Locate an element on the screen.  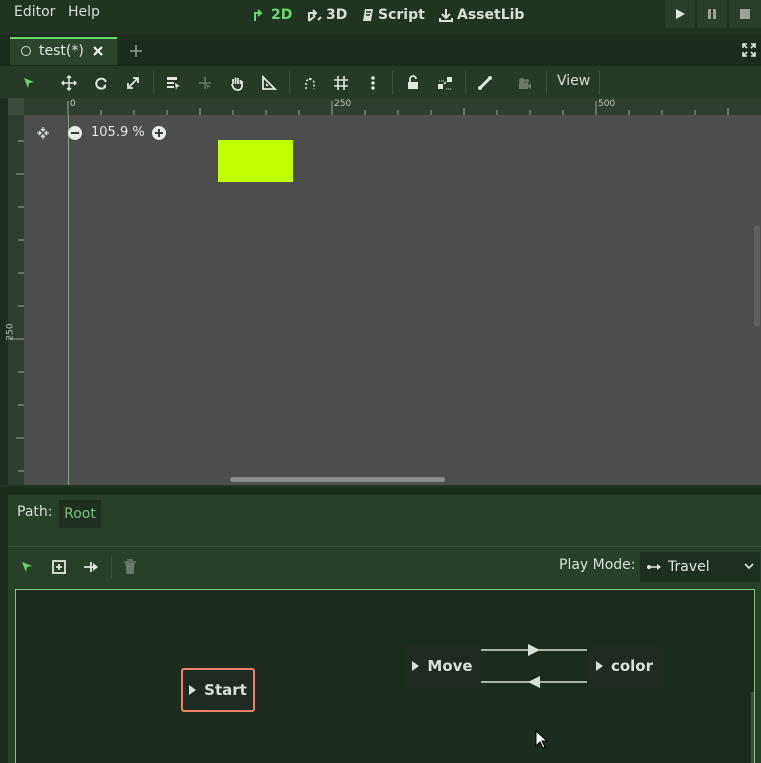
horizontal-ruler: 0 250 500 is located at coordinates (392, 106).